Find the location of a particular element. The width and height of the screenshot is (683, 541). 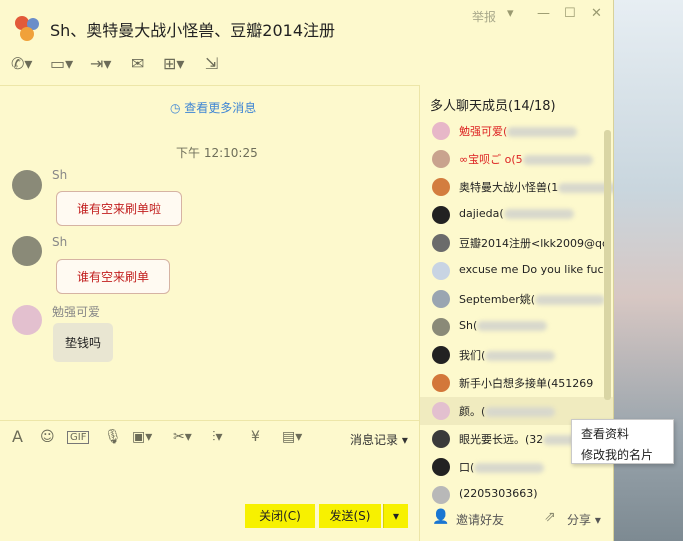

member-name: 豆瓣2014注册<lkk2009@qq is located at coordinates (534, 243).